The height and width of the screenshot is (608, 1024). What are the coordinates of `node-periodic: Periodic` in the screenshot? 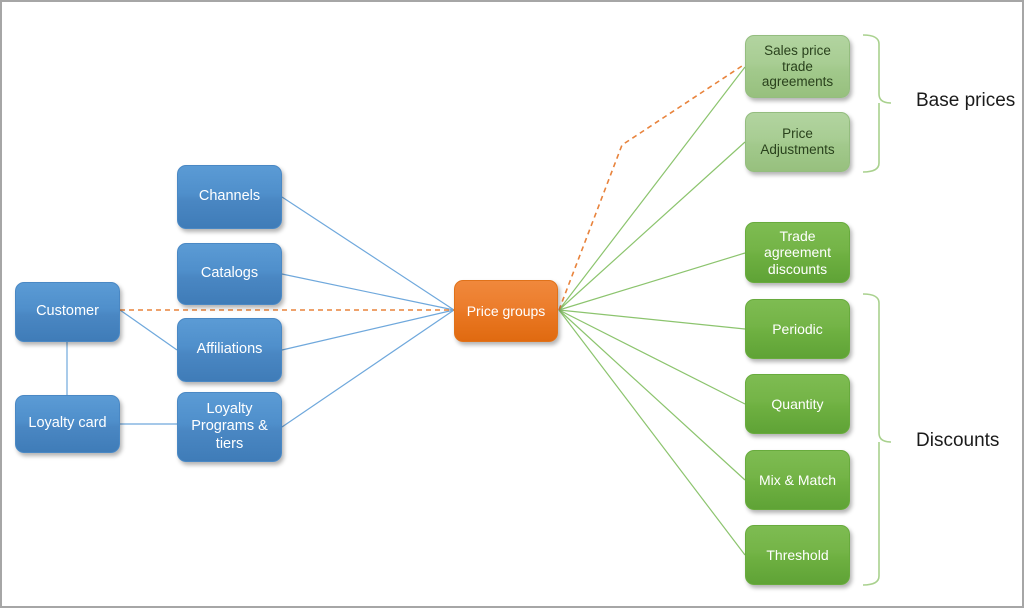 It's located at (797, 329).